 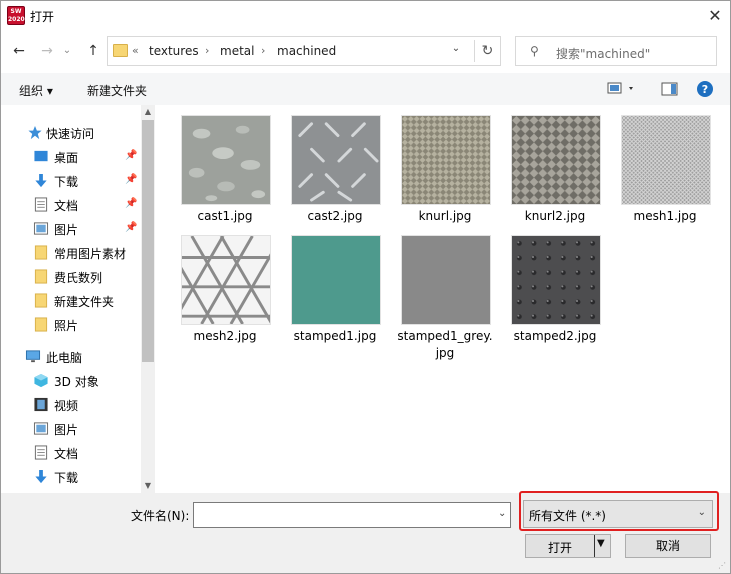 I want to click on file-item: stamped1.jpg, so click(x=335, y=300).